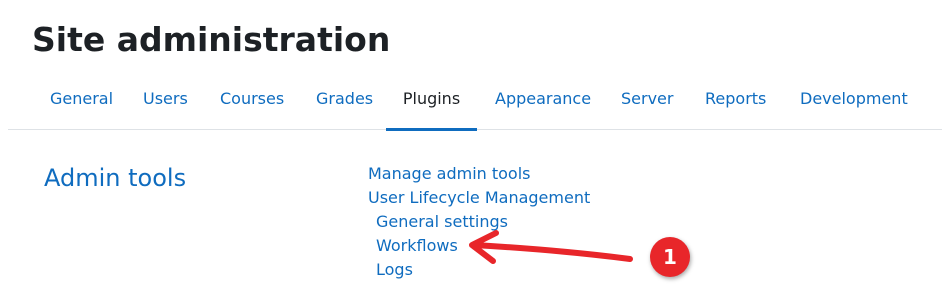  What do you see at coordinates (854, 102) in the screenshot?
I see `tab-development: Development` at bounding box center [854, 102].